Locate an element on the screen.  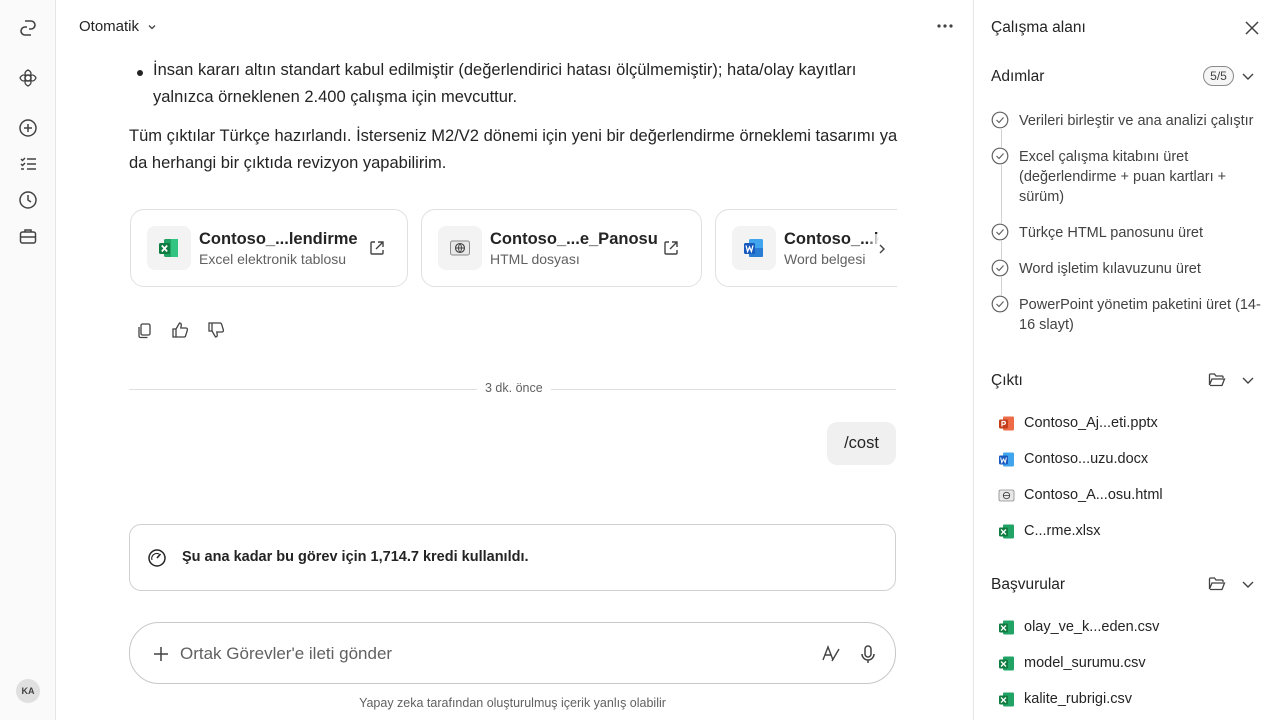
message-composer is located at coordinates (512, 653).